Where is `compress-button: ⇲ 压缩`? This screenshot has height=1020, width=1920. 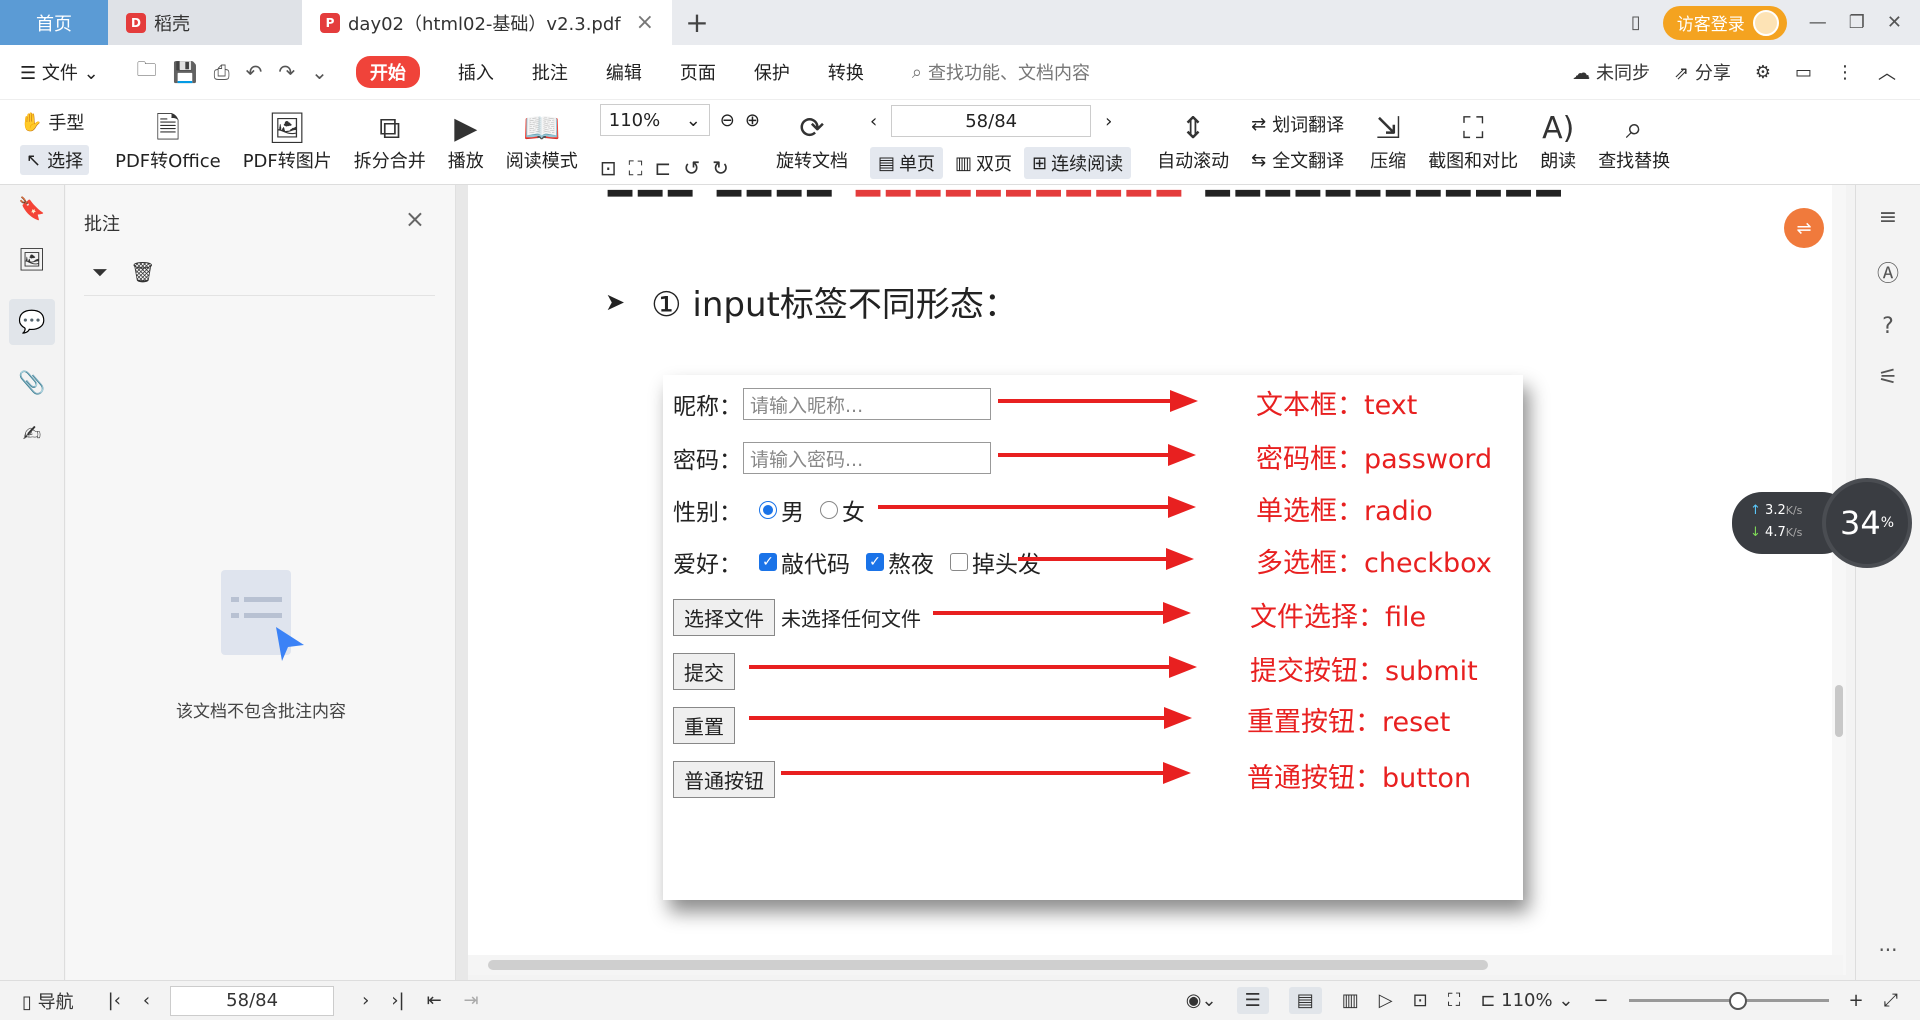
compress-button: ⇲ 压缩 is located at coordinates (1388, 142).